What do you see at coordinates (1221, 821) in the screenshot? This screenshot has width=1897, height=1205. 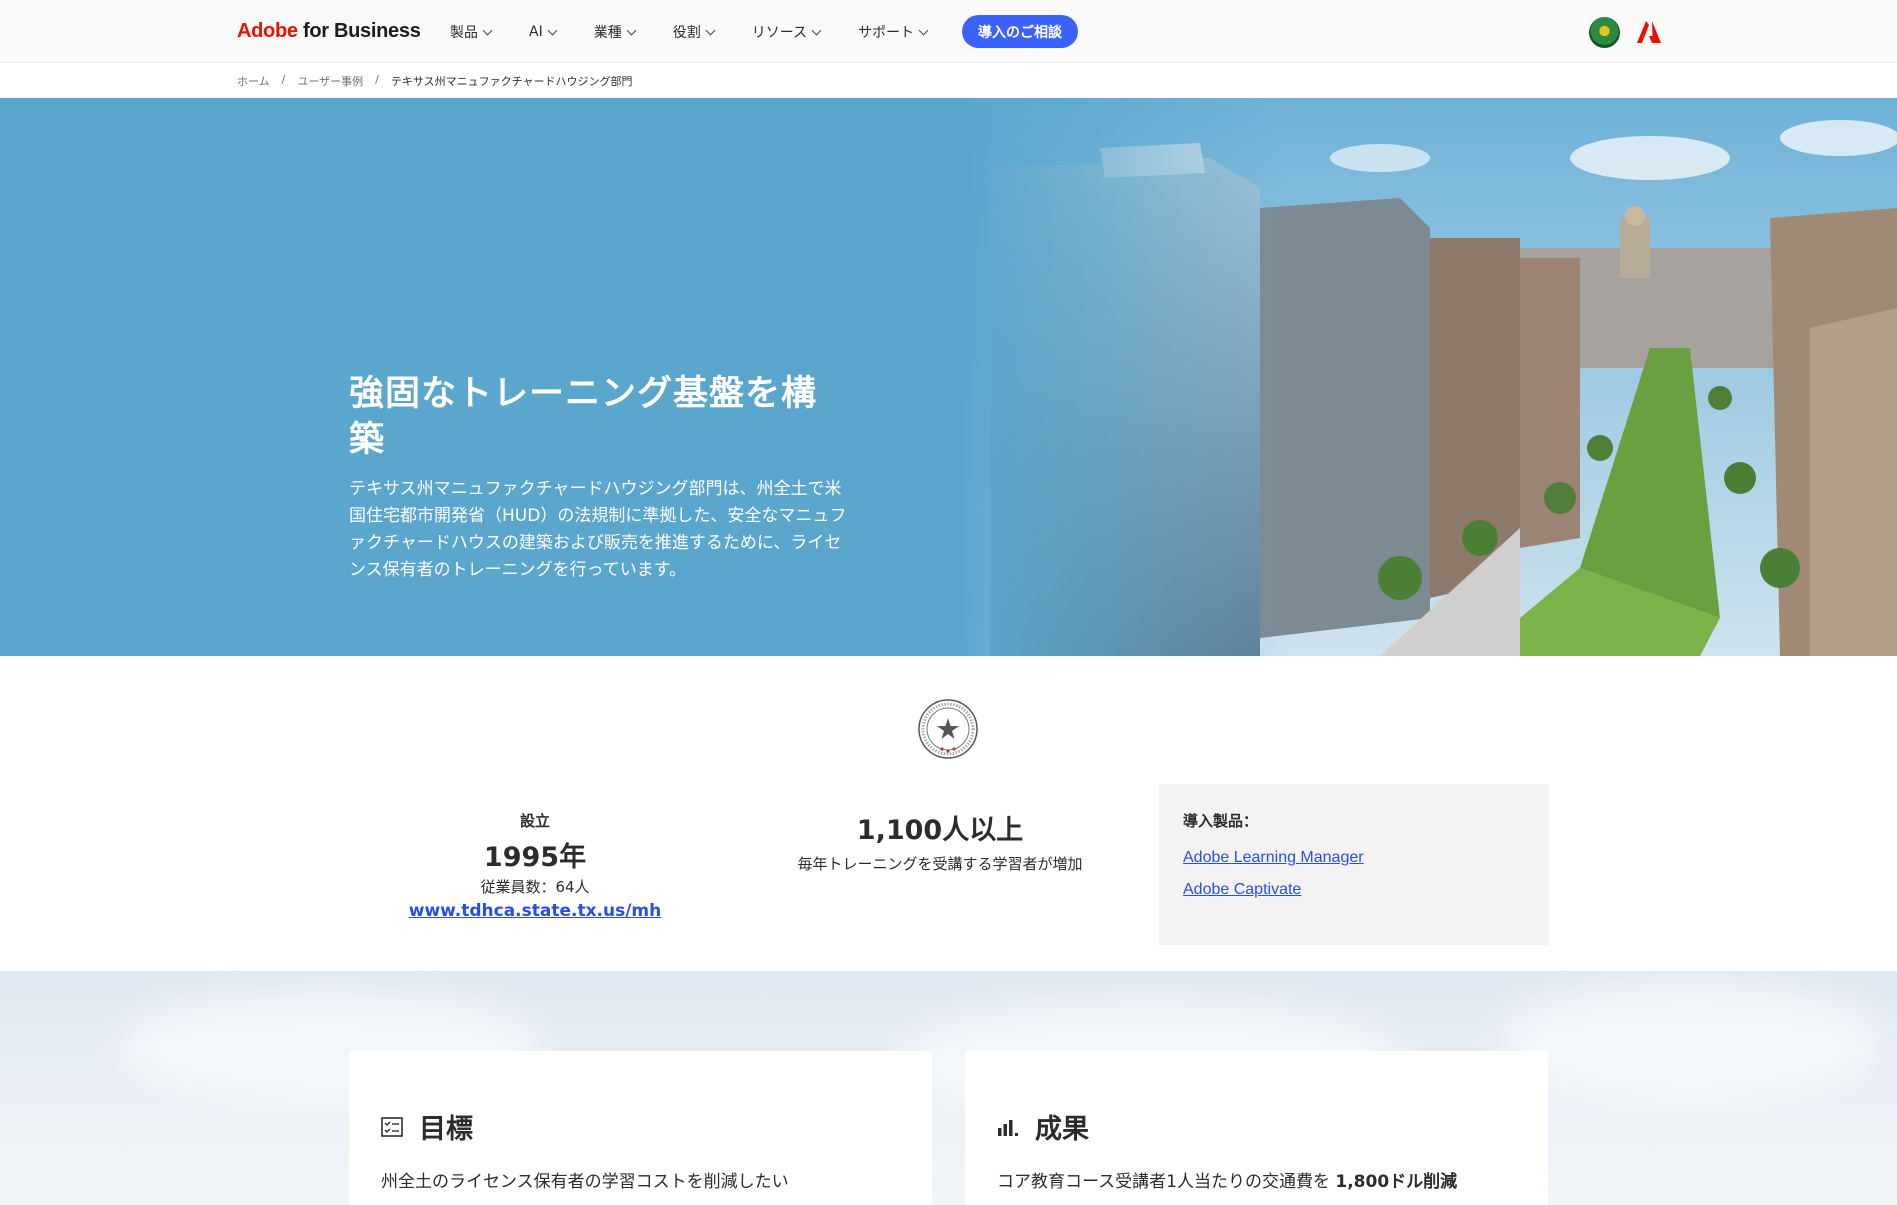 I see `products-title: 導入製品：` at bounding box center [1221, 821].